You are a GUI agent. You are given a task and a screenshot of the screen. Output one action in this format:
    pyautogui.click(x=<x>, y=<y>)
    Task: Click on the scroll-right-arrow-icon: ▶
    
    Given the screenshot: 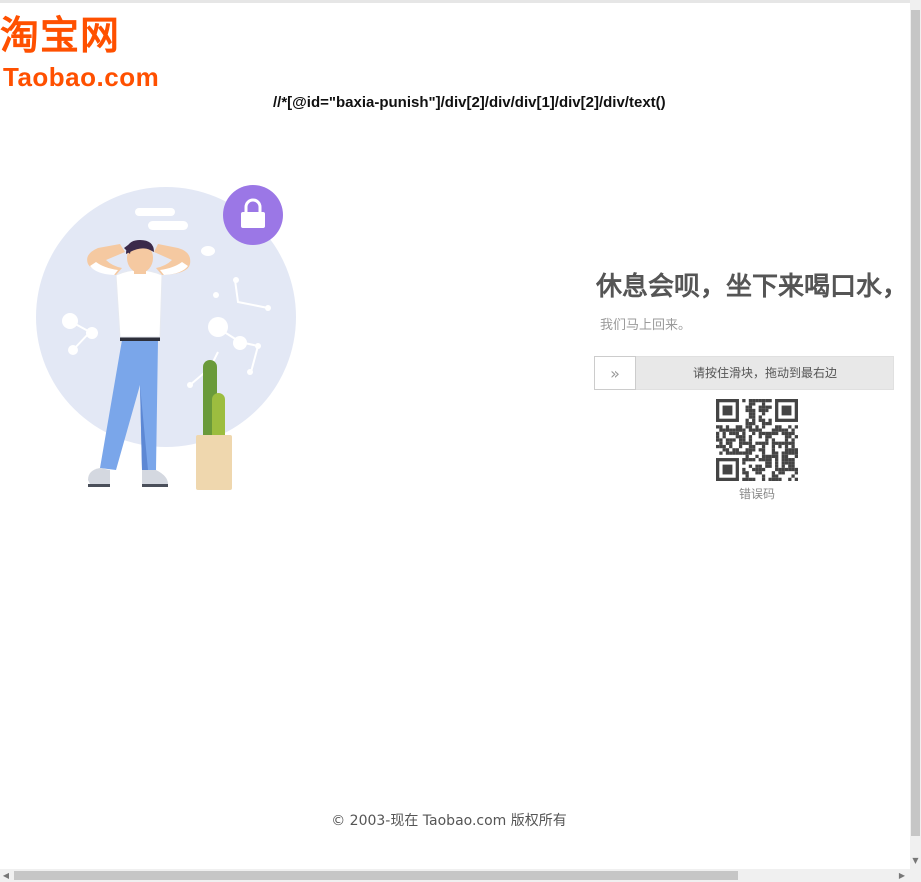 What is the action you would take?
    pyautogui.click(x=902, y=875)
    